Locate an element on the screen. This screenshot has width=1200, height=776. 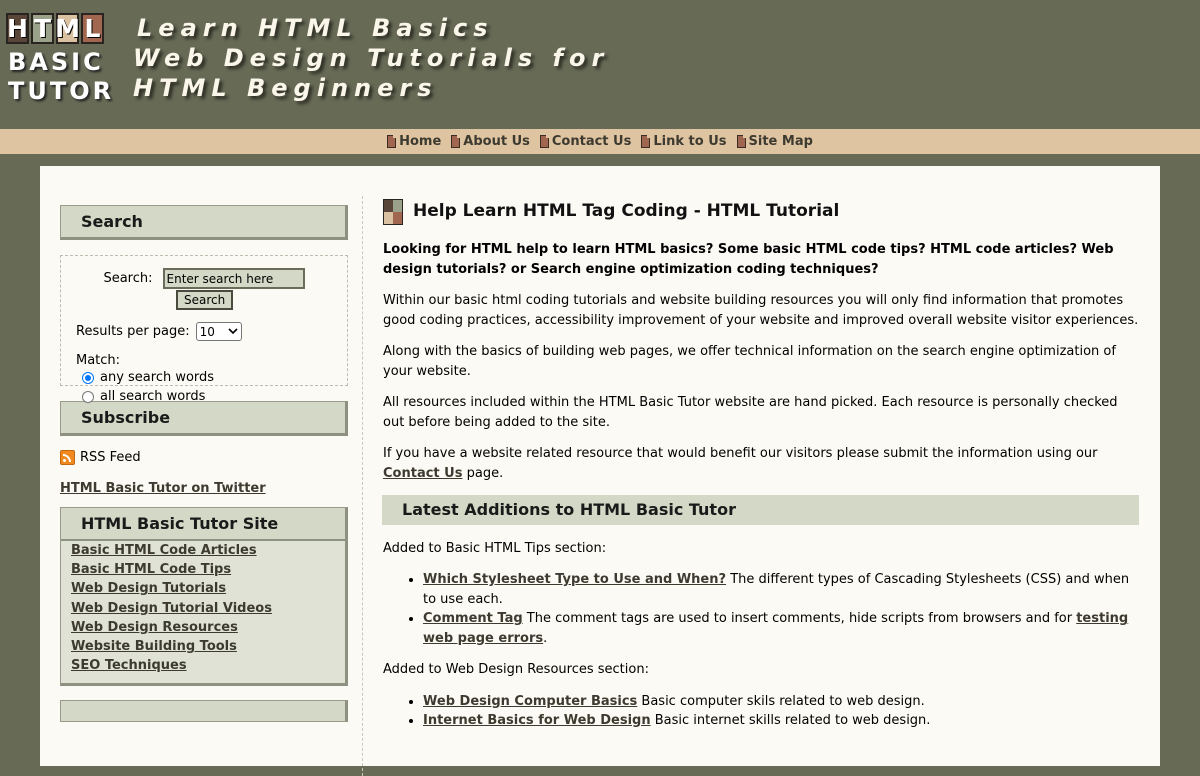
logo-tiles: H T M L is located at coordinates (62, 28).